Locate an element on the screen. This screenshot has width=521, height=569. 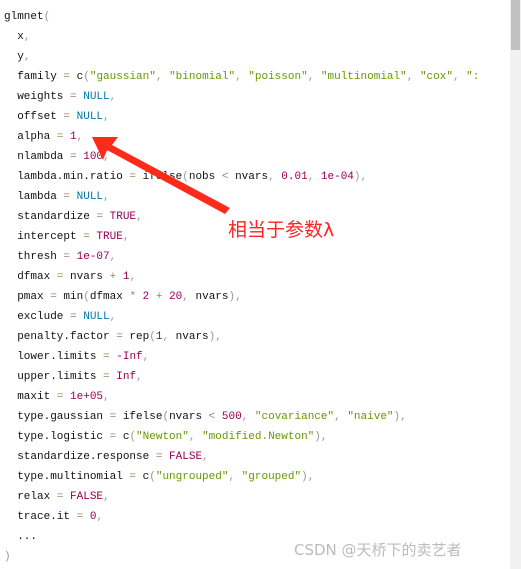
arrow-annotation is located at coordinates (161, 175).